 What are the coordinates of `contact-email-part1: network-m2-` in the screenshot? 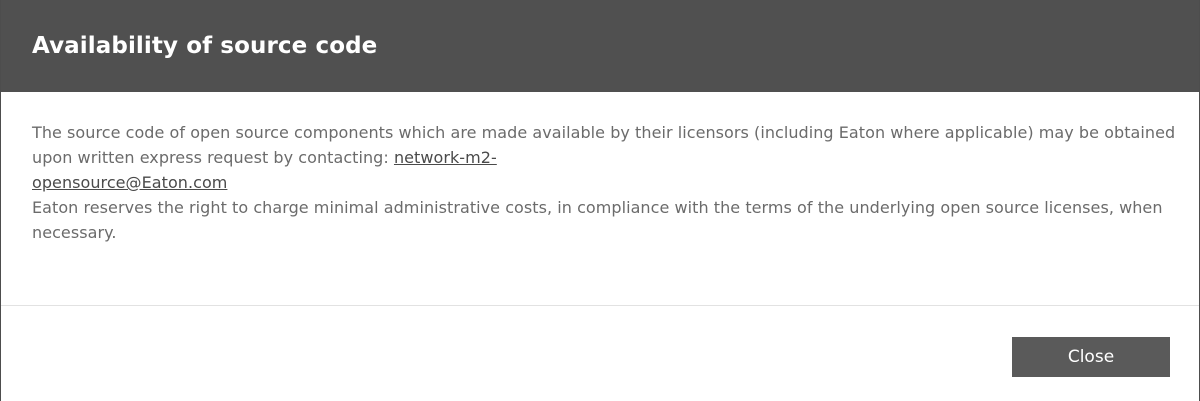 It's located at (445, 157).